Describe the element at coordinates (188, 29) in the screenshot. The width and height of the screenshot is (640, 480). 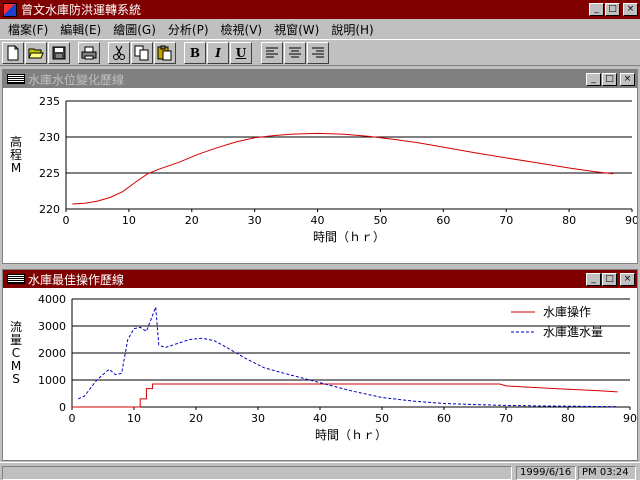
I see `menu-analysis: 分析(P)` at that location.